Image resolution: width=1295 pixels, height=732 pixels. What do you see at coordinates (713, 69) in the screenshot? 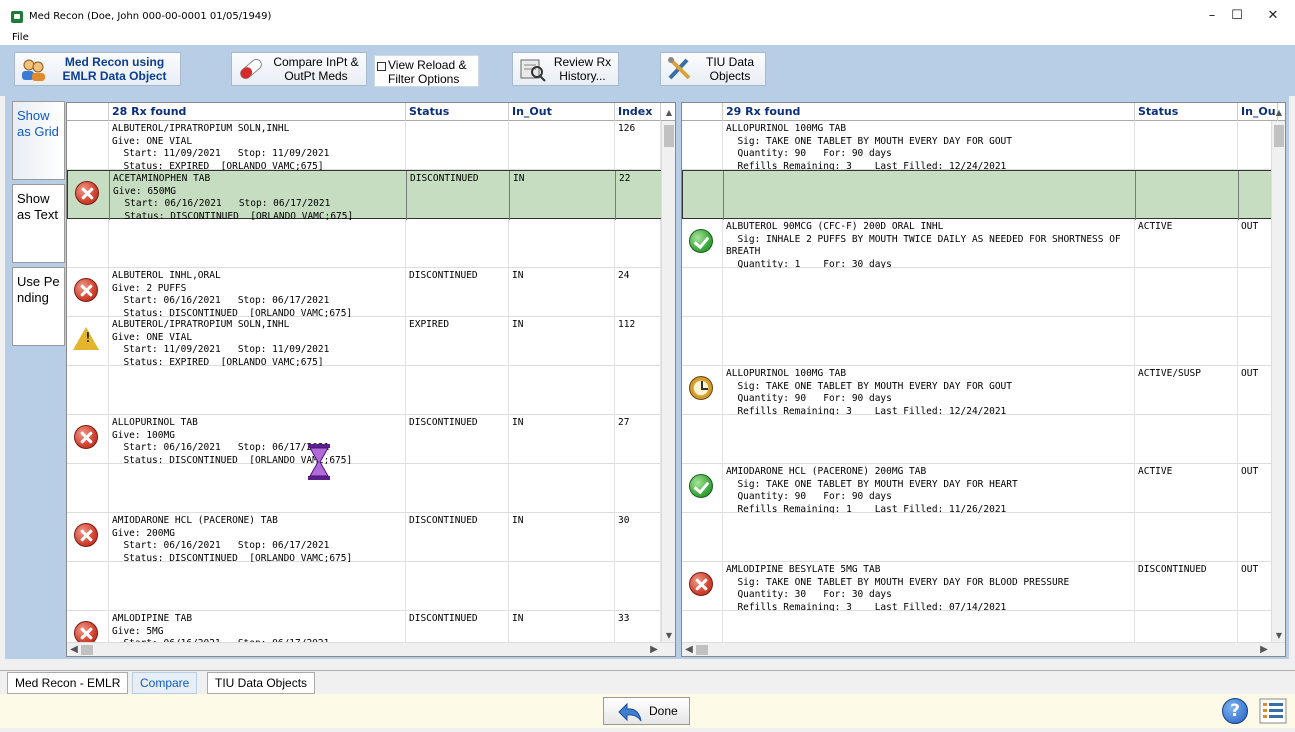
I see `tiu-data-objects-button: TIU Data Objects` at bounding box center [713, 69].